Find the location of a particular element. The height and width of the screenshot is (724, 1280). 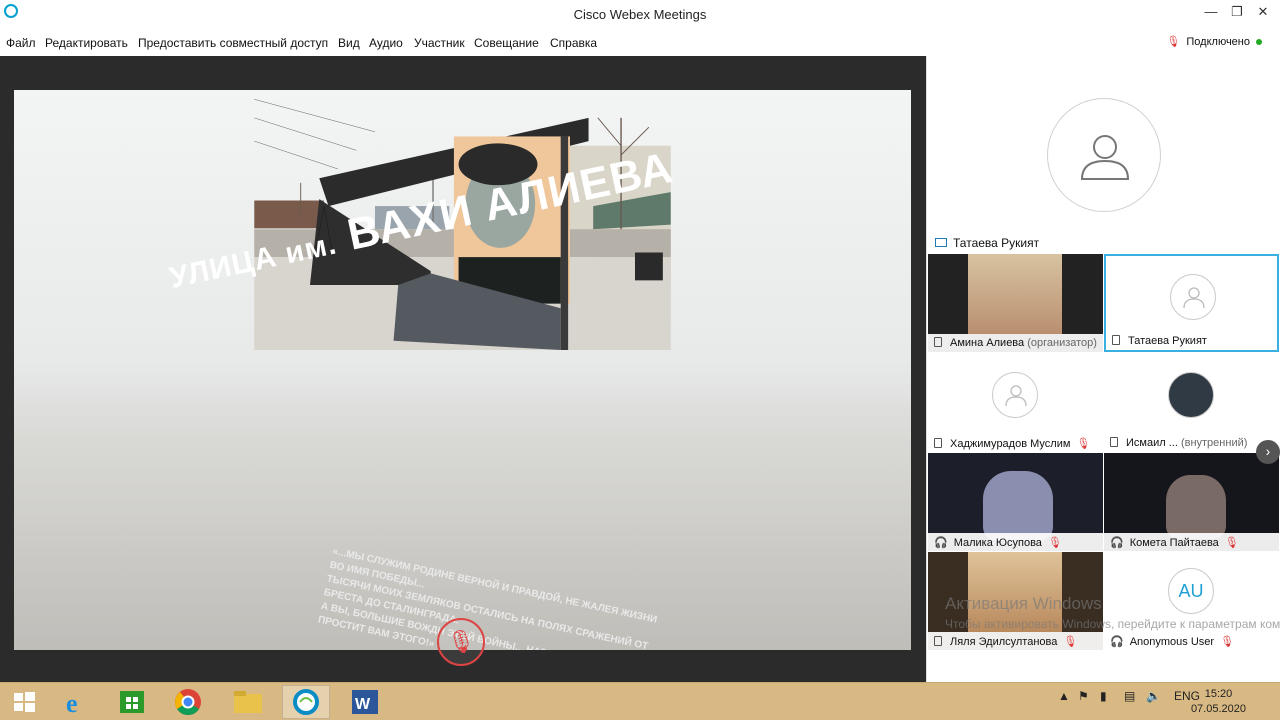

file-explorer-button is located at coordinates (248, 702).